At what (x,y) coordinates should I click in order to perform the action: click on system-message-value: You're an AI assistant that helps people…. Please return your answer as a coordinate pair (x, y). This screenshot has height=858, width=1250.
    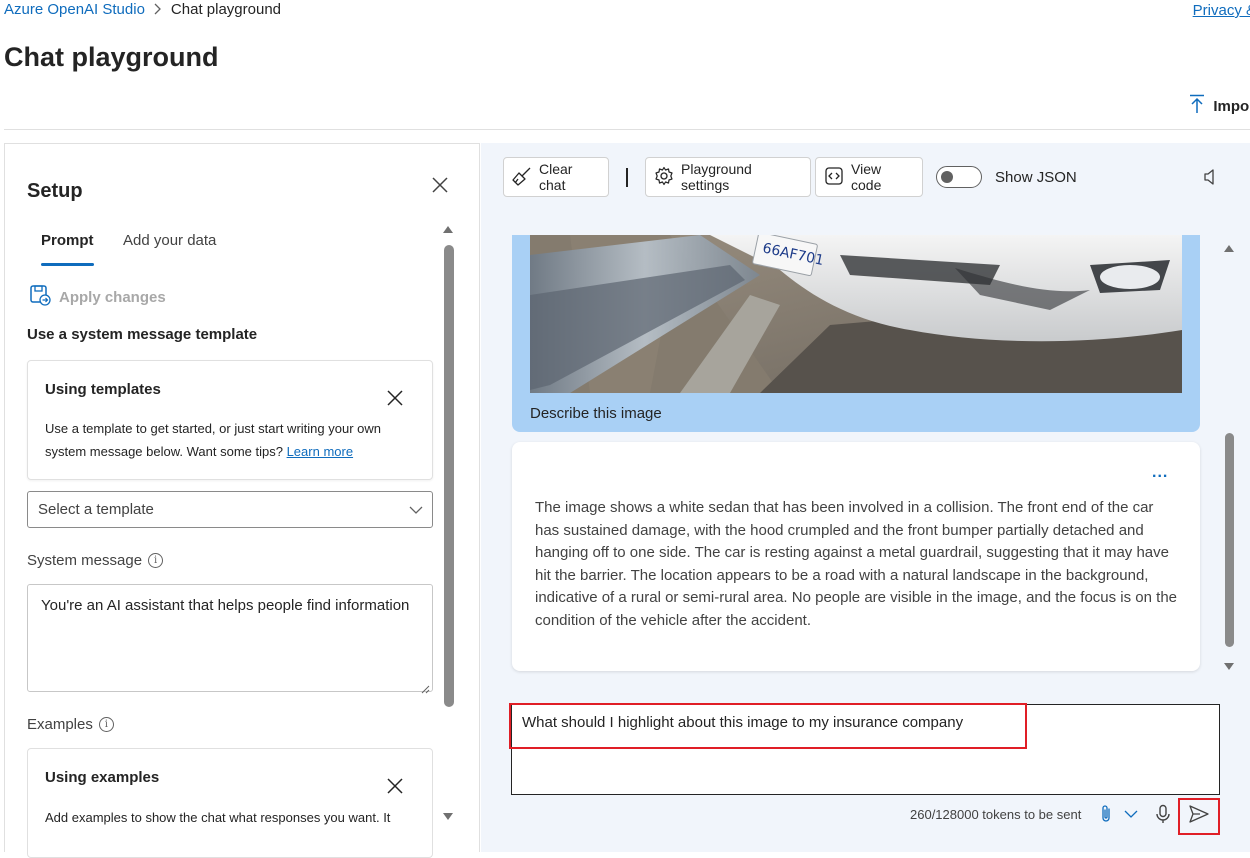
    Looking at the image, I should click on (225, 605).